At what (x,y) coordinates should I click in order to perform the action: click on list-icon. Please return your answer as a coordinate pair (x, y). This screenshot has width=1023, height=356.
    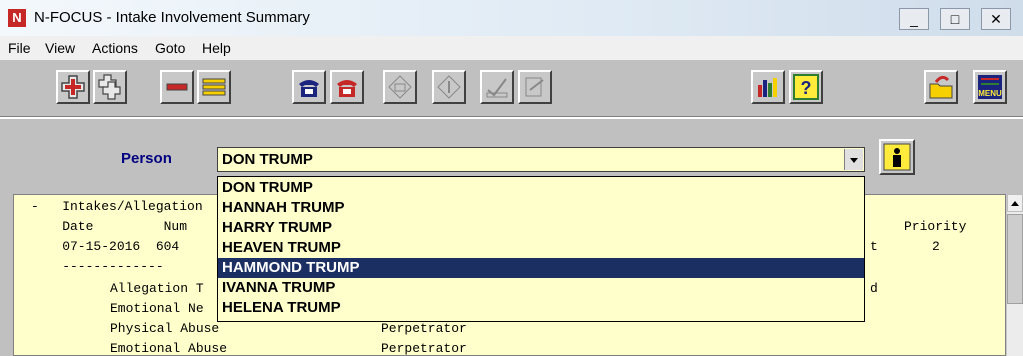
    Looking at the image, I should click on (214, 87).